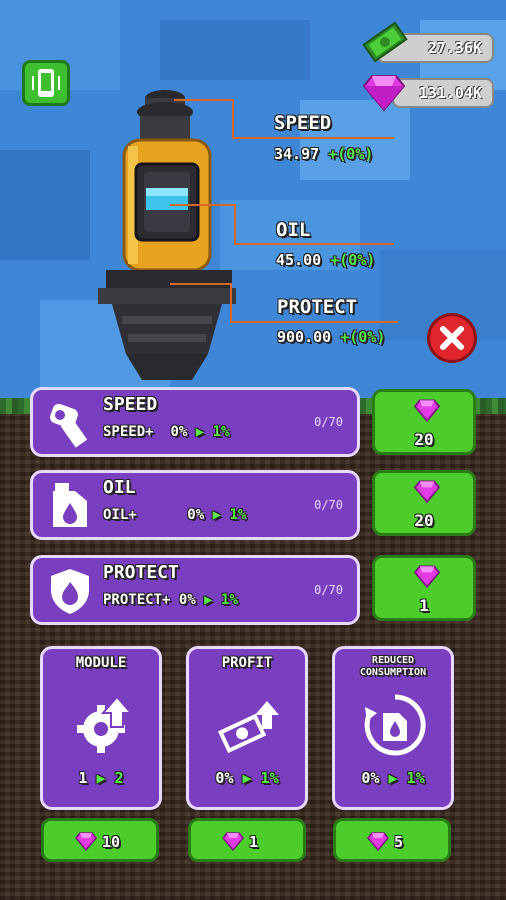 This screenshot has height=900, width=506. What do you see at coordinates (141, 572) in the screenshot?
I see `upgrade-protect-title: PROTECT` at bounding box center [141, 572].